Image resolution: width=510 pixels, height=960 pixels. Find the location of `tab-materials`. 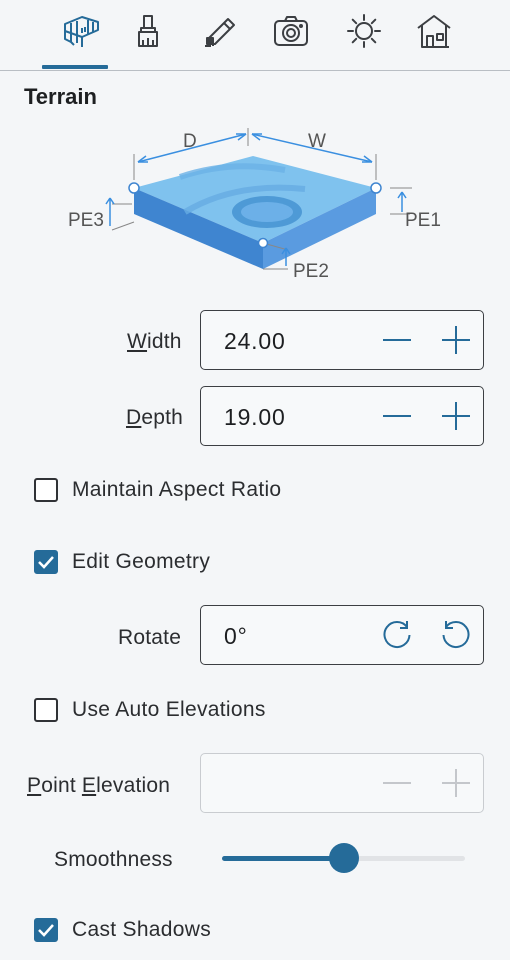

tab-materials is located at coordinates (148, 37).